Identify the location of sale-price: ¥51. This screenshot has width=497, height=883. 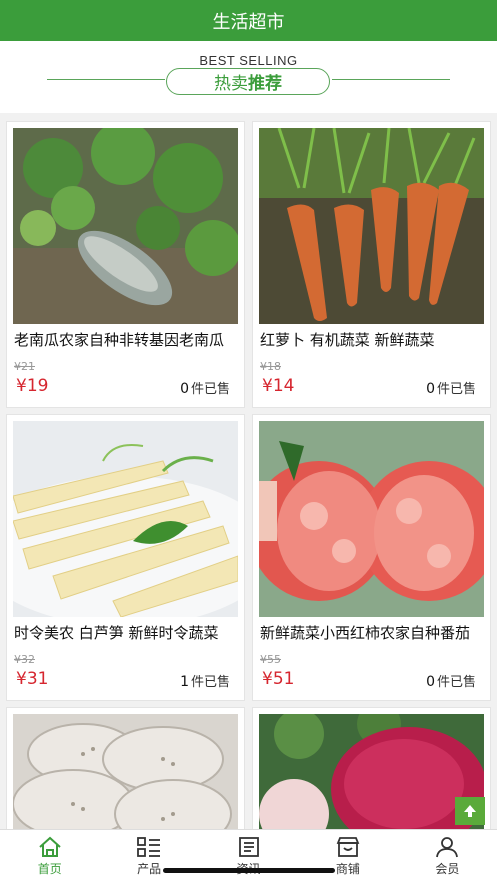
(278, 679).